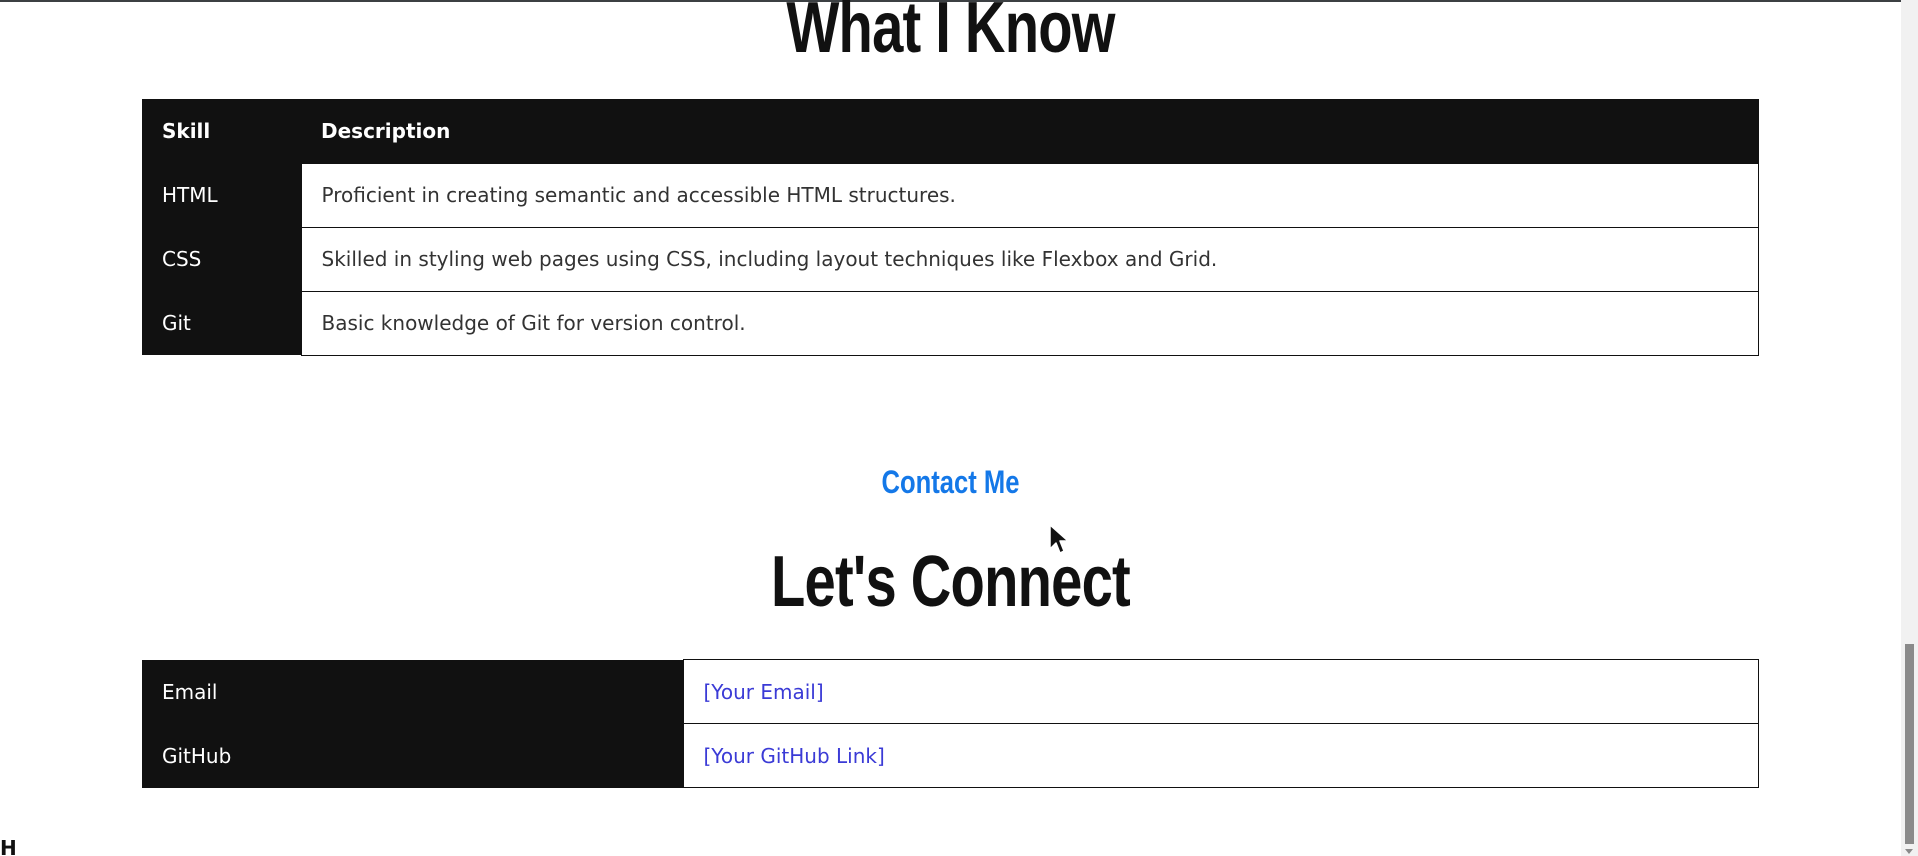  Describe the element at coordinates (8, 846) in the screenshot. I see `footer-partial-text: H` at that location.